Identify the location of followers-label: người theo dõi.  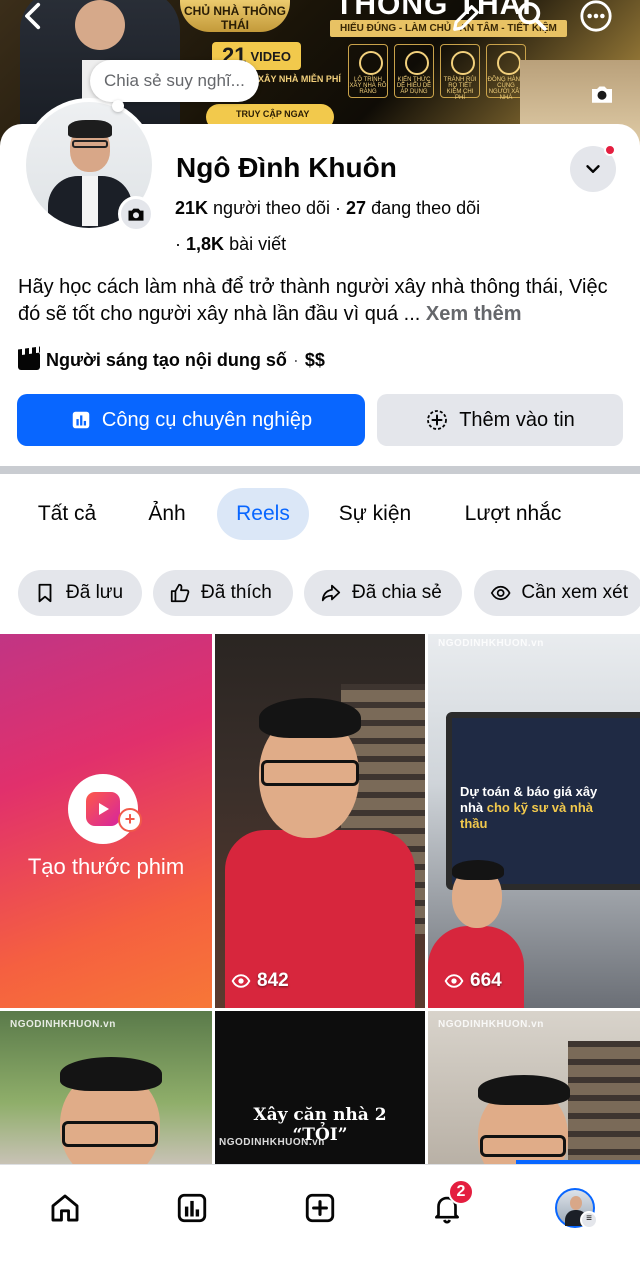
(271, 208).